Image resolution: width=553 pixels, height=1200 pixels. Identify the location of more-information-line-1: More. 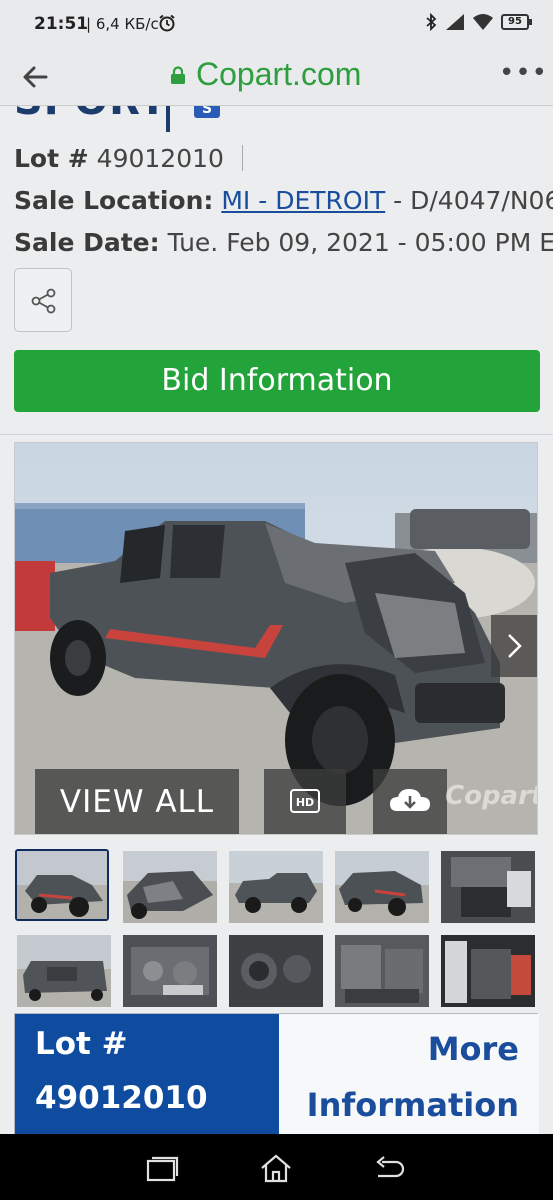
(473, 1049).